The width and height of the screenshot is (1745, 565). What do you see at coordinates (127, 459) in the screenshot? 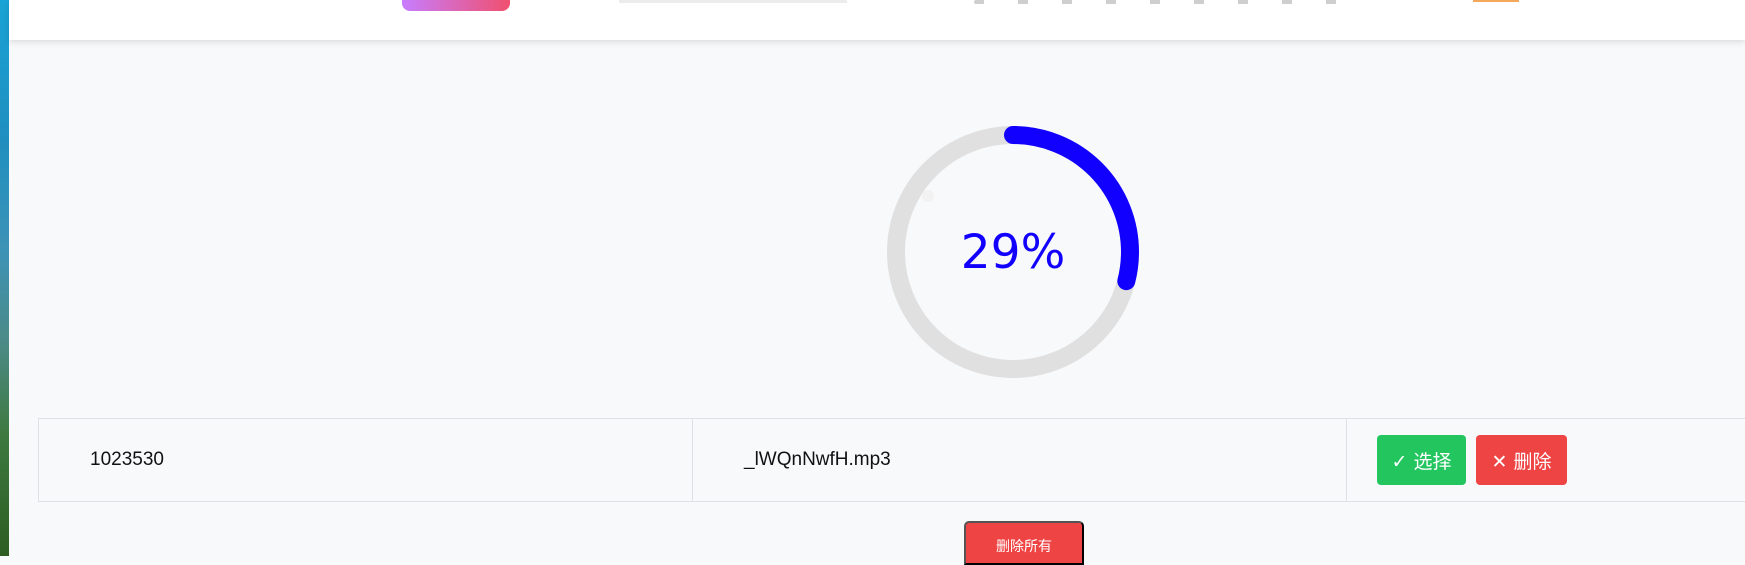
I see `file-id: 1023530` at bounding box center [127, 459].